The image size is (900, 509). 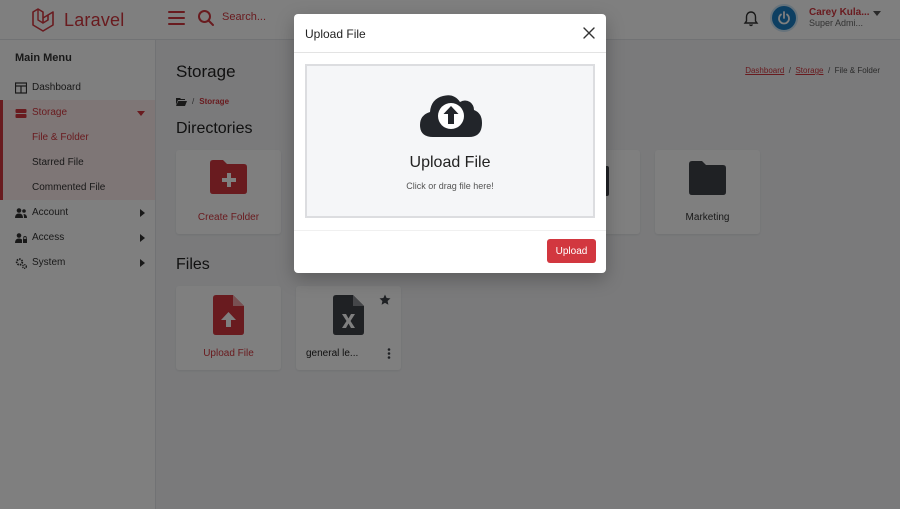 What do you see at coordinates (335, 34) in the screenshot?
I see `modal-title: Upload File` at bounding box center [335, 34].